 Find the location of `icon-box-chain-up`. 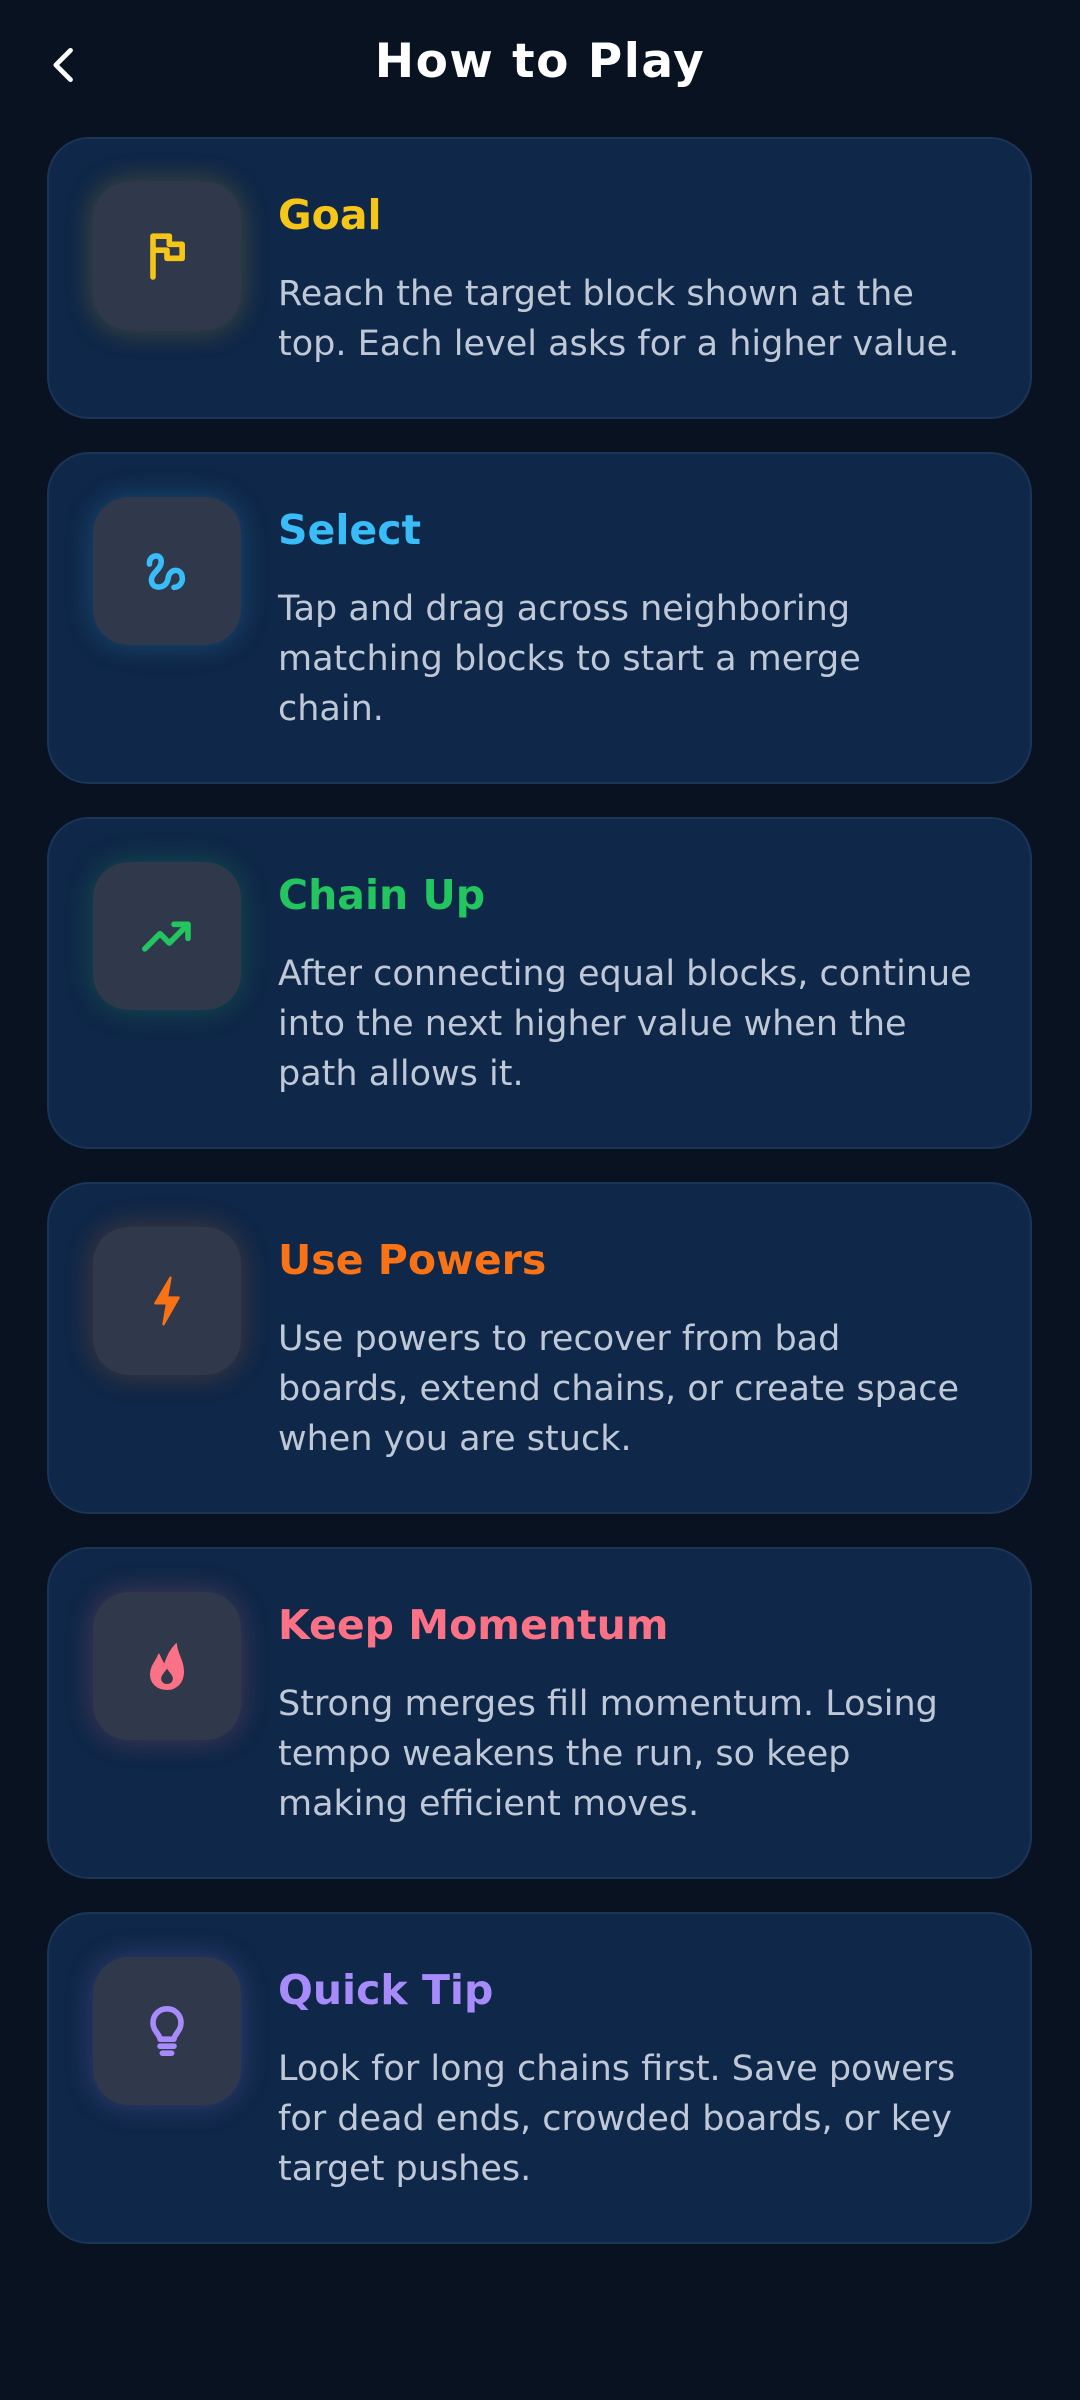

icon-box-chain-up is located at coordinates (167, 936).